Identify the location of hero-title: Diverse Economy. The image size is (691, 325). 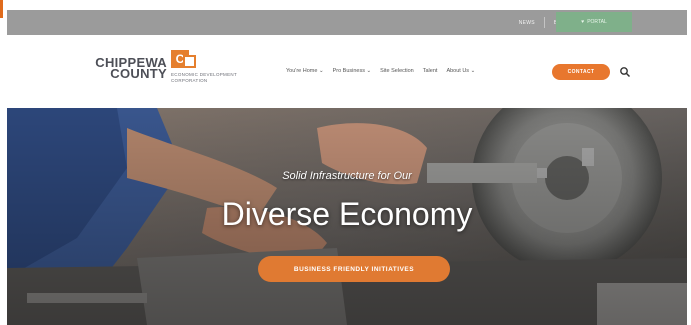
(347, 214).